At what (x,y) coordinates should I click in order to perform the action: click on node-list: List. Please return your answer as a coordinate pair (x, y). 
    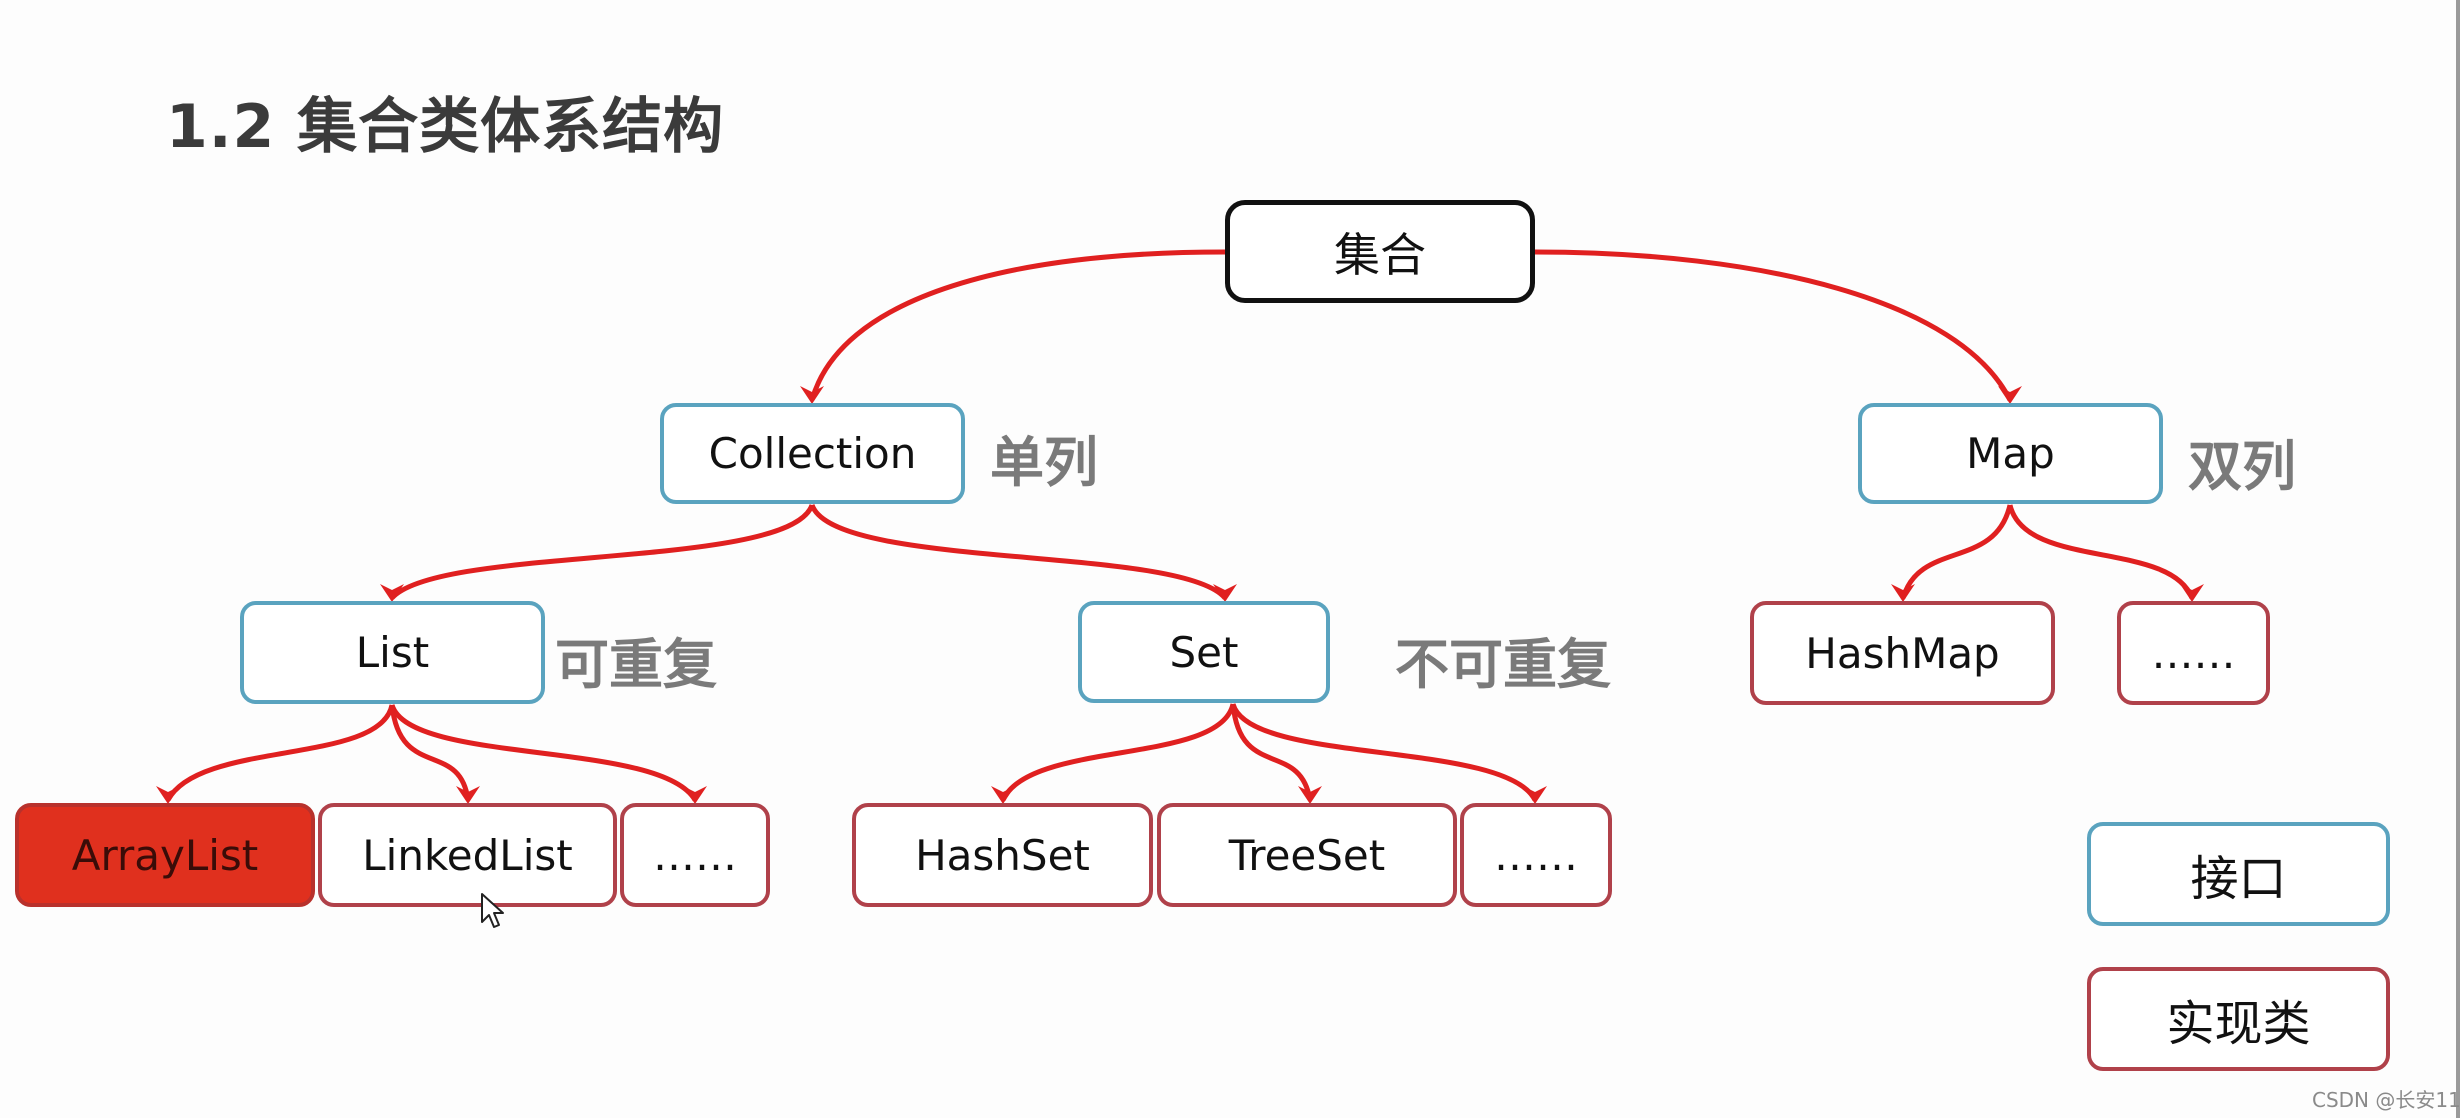
    Looking at the image, I should click on (392, 652).